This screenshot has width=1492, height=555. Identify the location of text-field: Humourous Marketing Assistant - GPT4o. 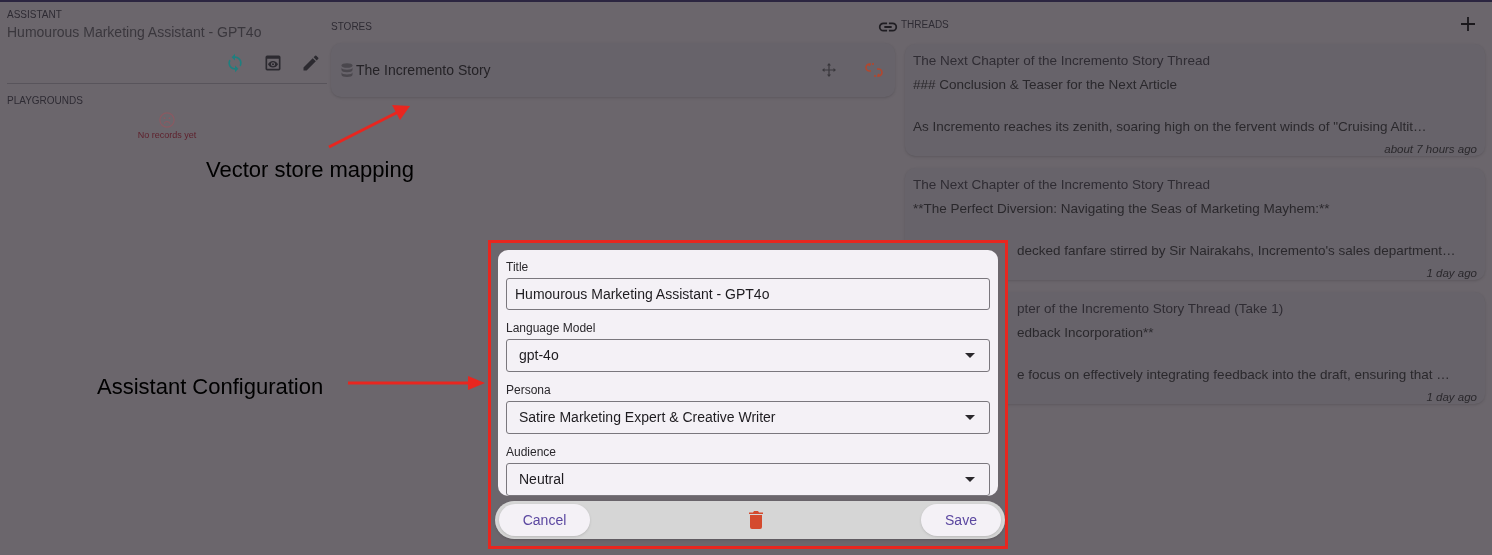
(748, 294).